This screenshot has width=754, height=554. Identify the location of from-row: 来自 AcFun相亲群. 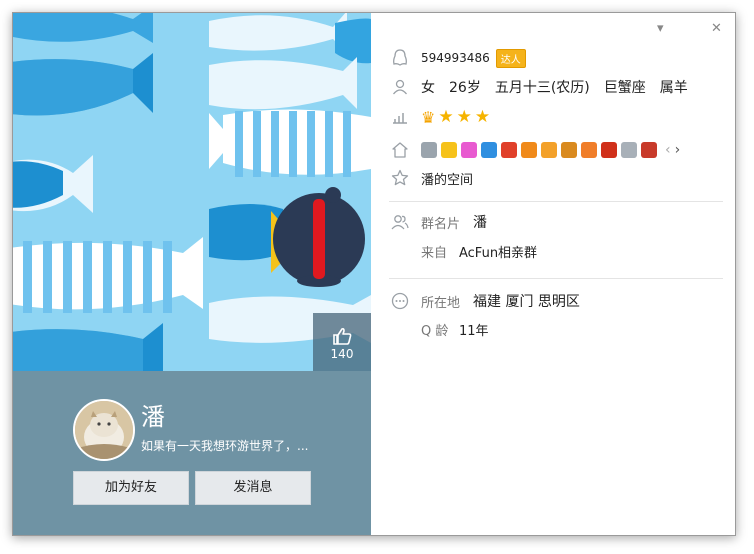
(463, 251).